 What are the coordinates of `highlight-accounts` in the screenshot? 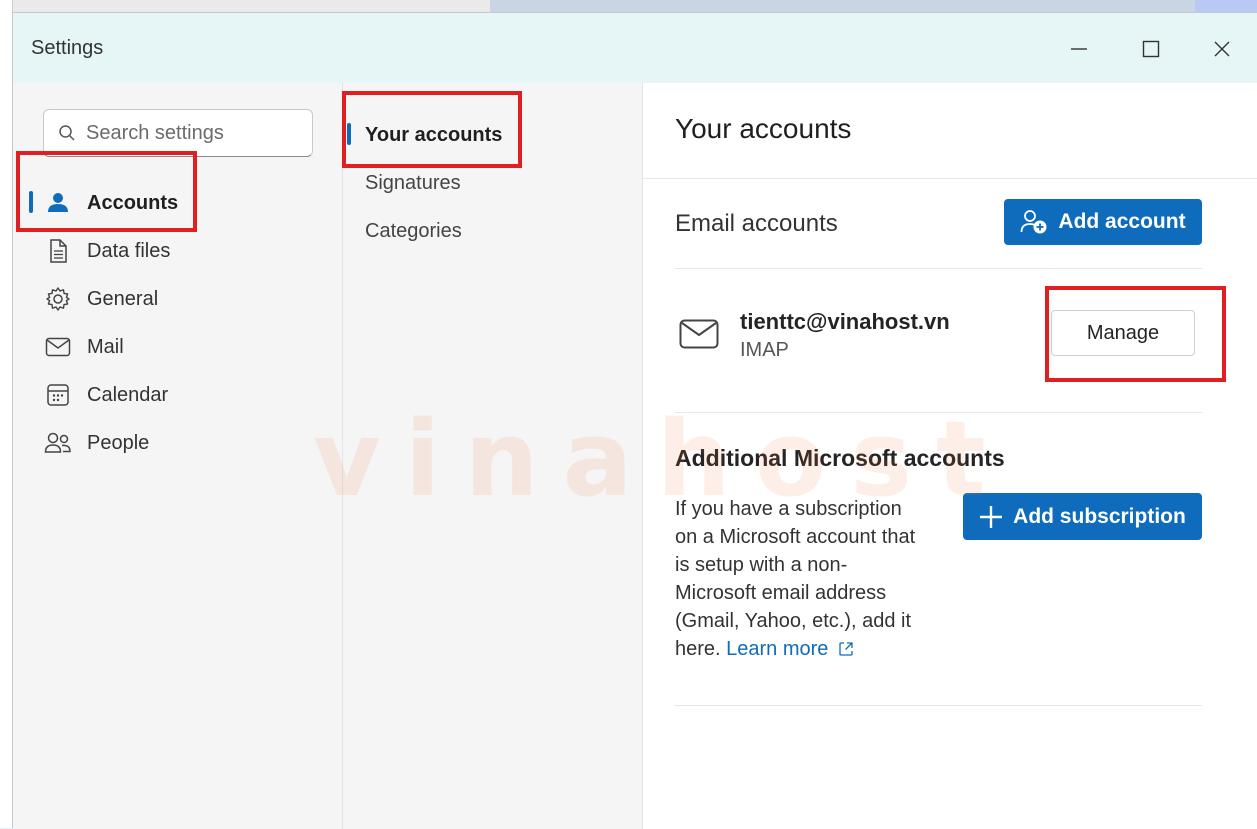 It's located at (106, 191).